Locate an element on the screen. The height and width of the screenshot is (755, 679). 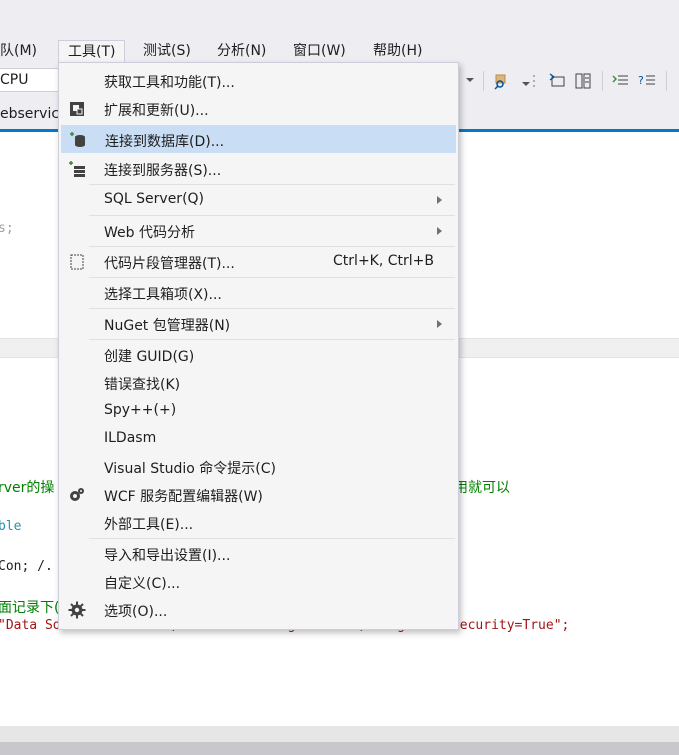
menu-item-label: ILDasm is located at coordinates (130, 438).